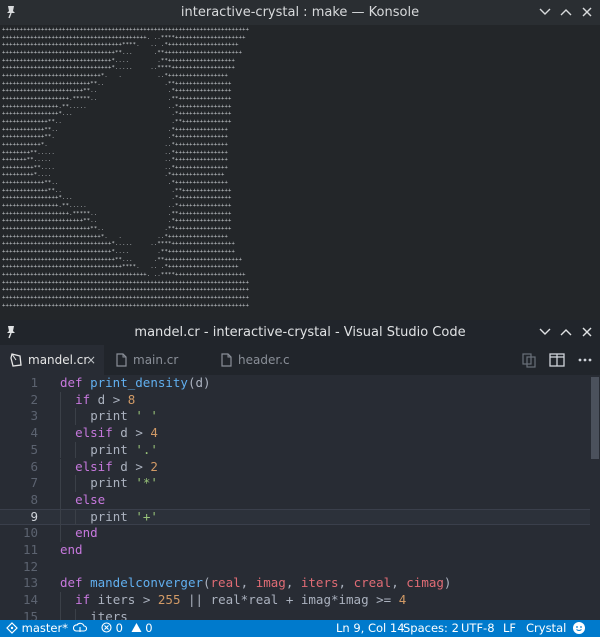  I want to click on code-text: print ' ', so click(124, 416).